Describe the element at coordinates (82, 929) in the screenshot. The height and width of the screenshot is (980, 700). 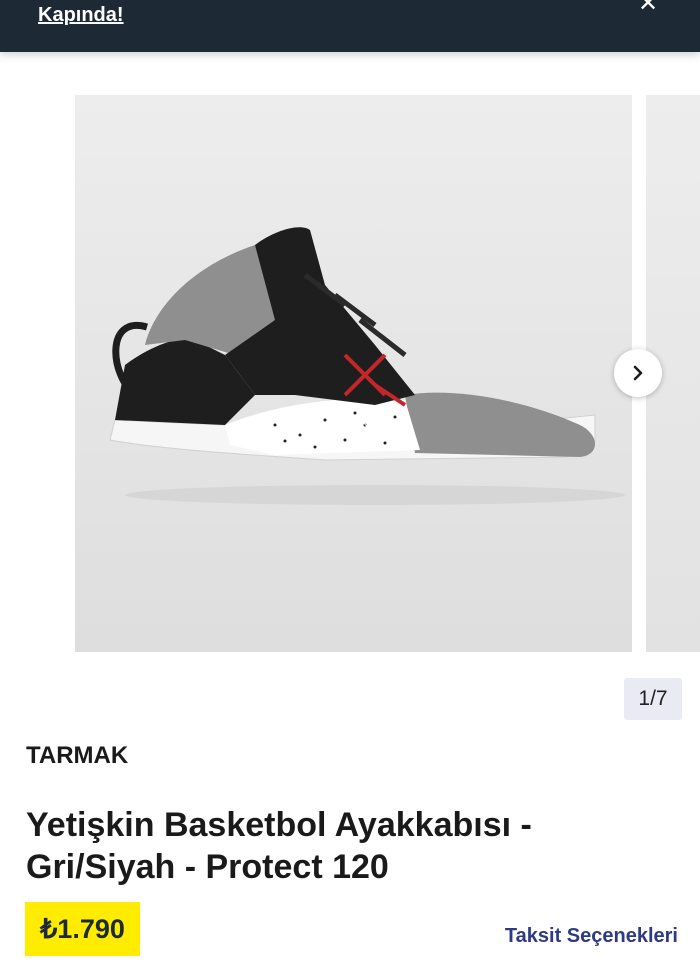
I see `price-badge: ₺1.790` at that location.